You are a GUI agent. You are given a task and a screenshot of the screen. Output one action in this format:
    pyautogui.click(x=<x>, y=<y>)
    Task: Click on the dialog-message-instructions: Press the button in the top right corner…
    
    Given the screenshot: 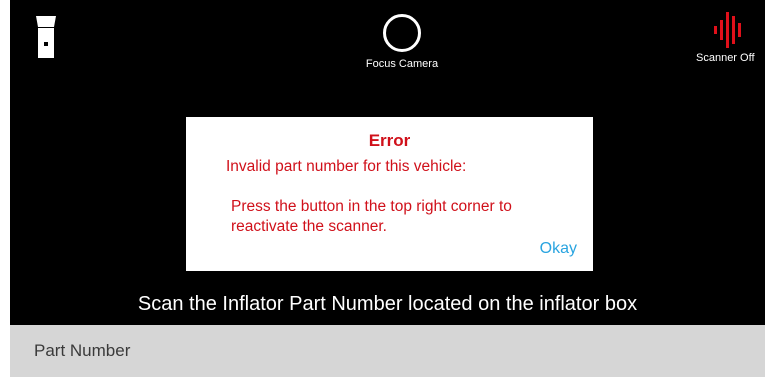 What is the action you would take?
    pyautogui.click(x=371, y=216)
    